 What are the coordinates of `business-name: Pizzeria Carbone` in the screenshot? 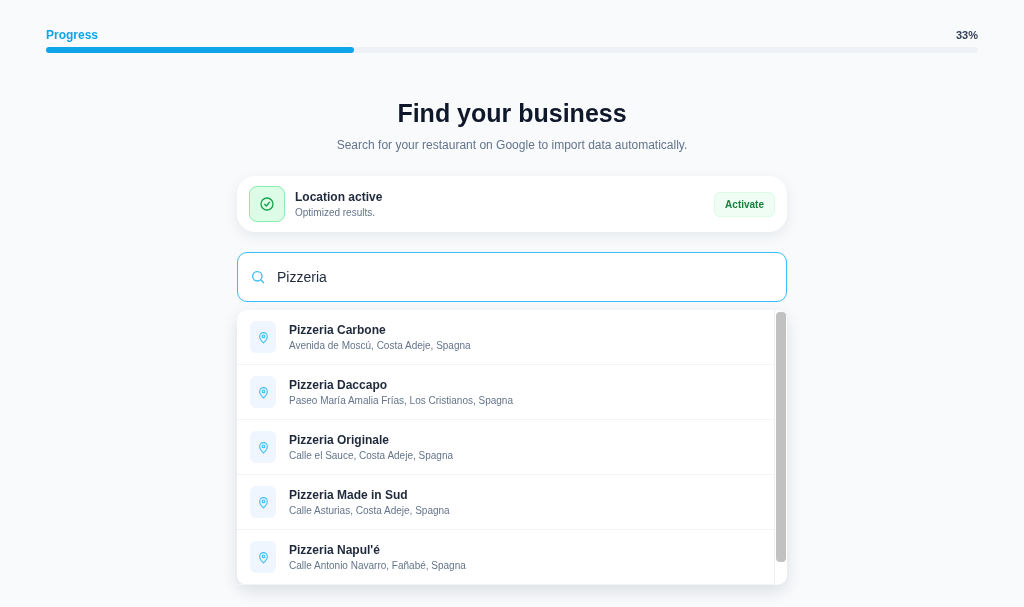 It's located at (338, 330).